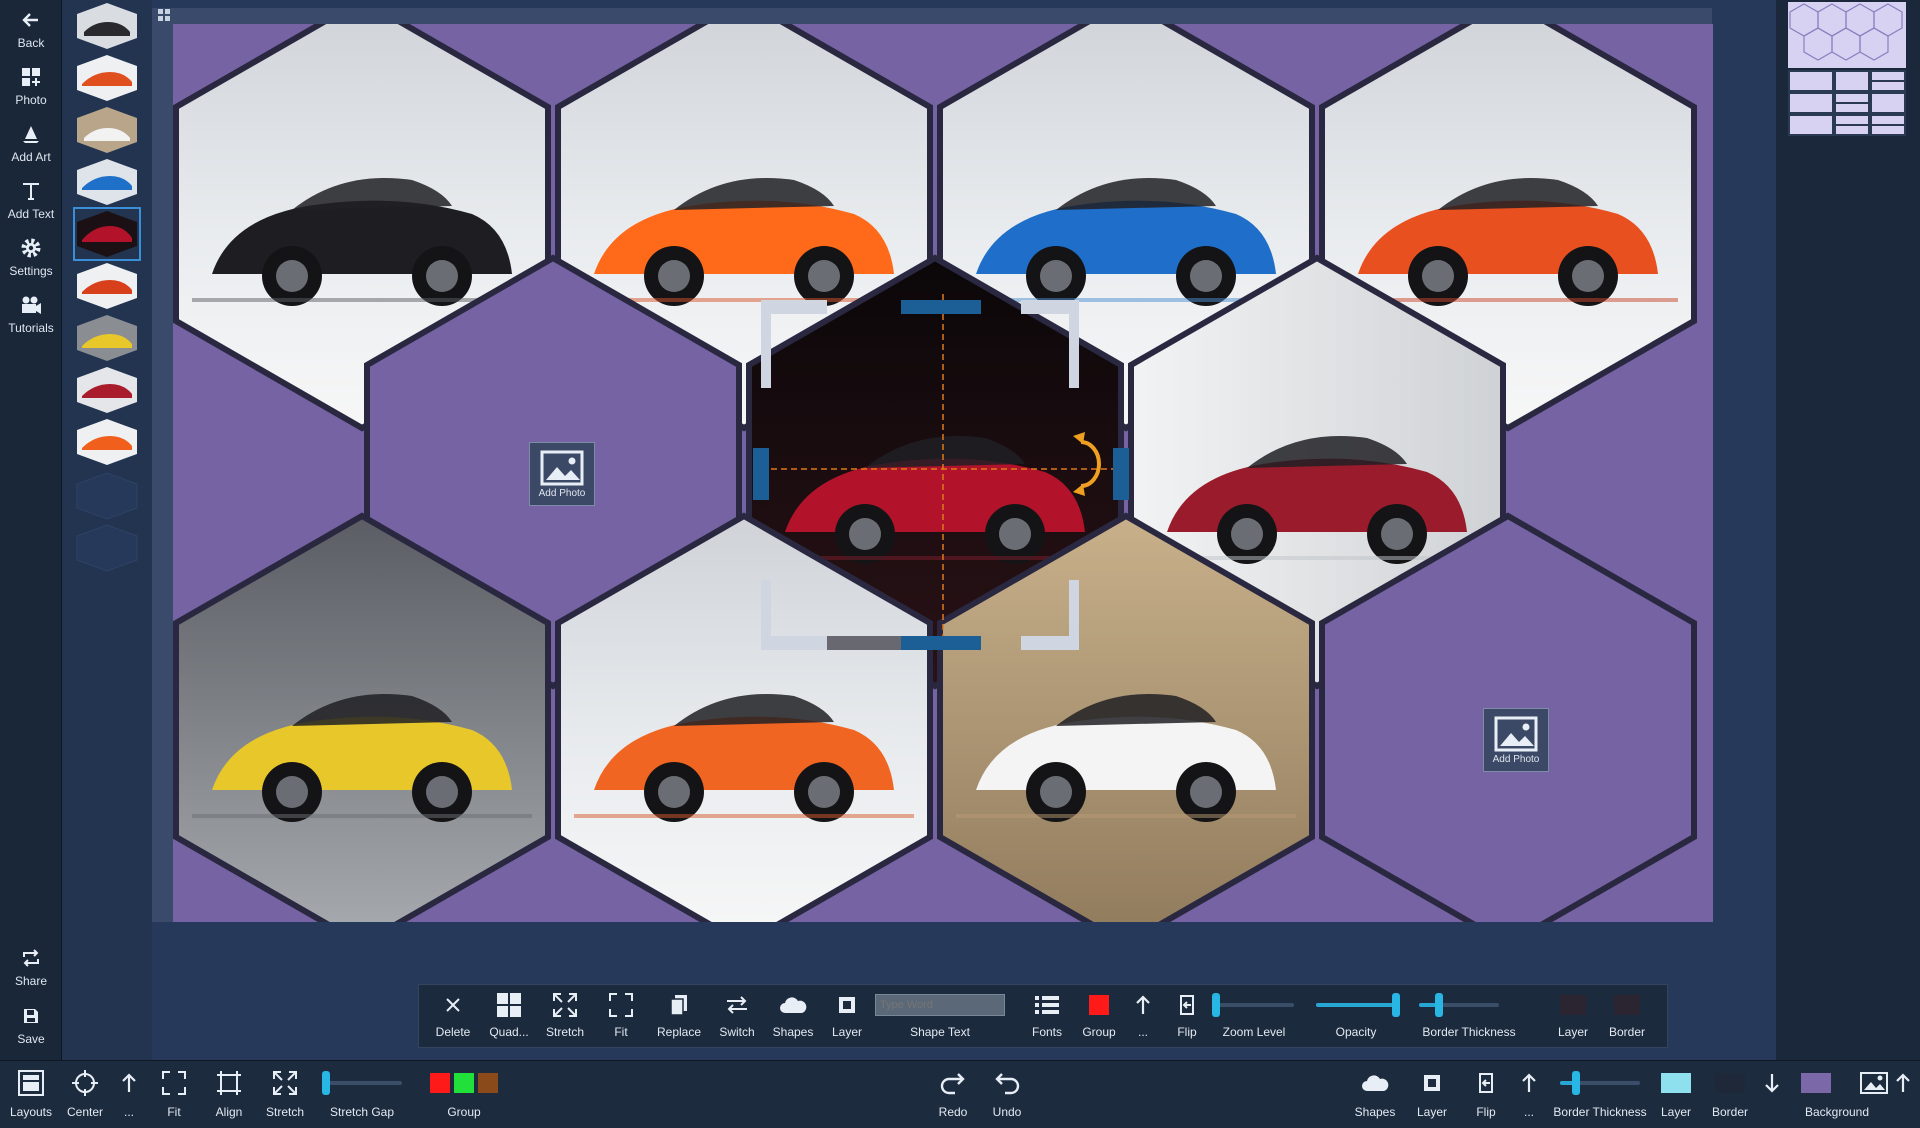  I want to click on image-placeholder-icon, so click(1516, 733).